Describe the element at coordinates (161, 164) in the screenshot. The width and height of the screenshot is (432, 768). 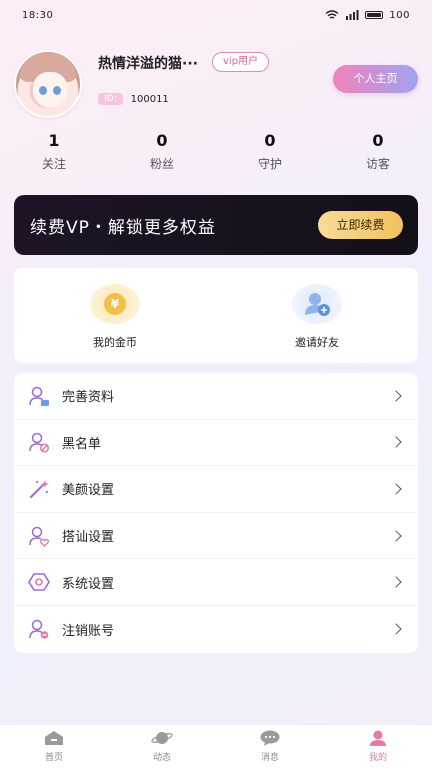
I see `stat-label: 粉丝` at that location.